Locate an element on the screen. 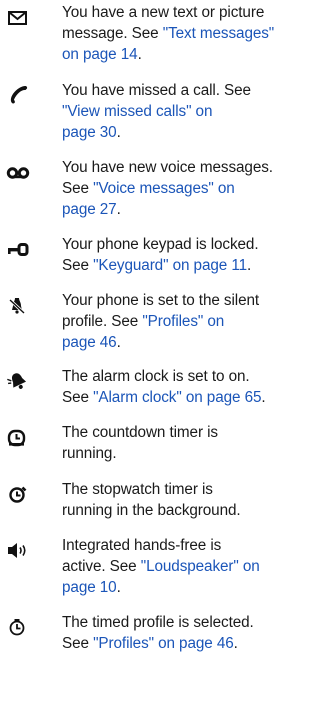  cross-reference-link: "Loudspeaker" on is located at coordinates (200, 566).